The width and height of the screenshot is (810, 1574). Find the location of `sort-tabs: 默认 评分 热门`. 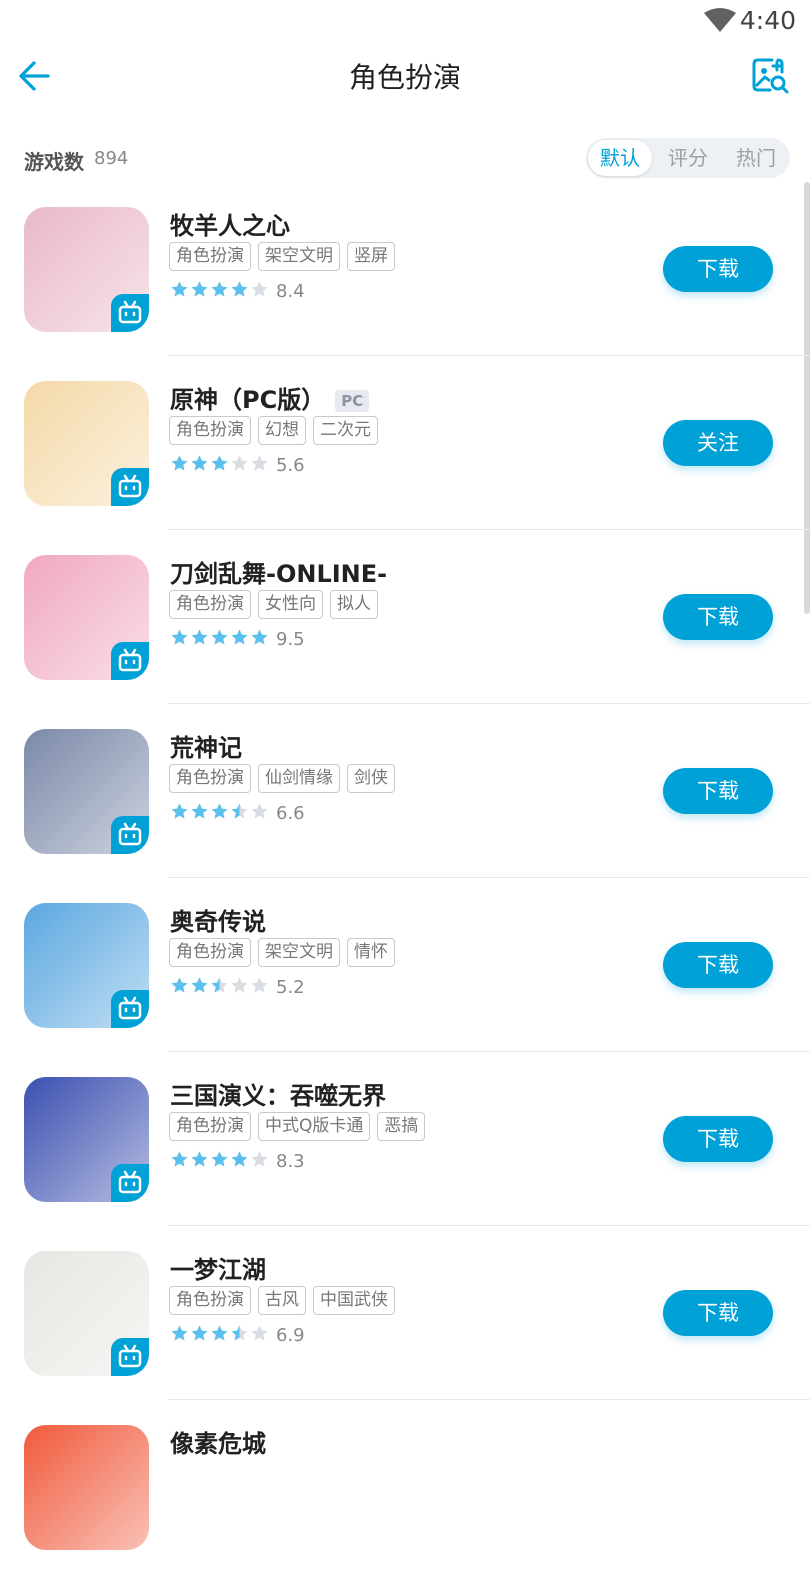

sort-tabs: 默认 评分 热门 is located at coordinates (688, 158).